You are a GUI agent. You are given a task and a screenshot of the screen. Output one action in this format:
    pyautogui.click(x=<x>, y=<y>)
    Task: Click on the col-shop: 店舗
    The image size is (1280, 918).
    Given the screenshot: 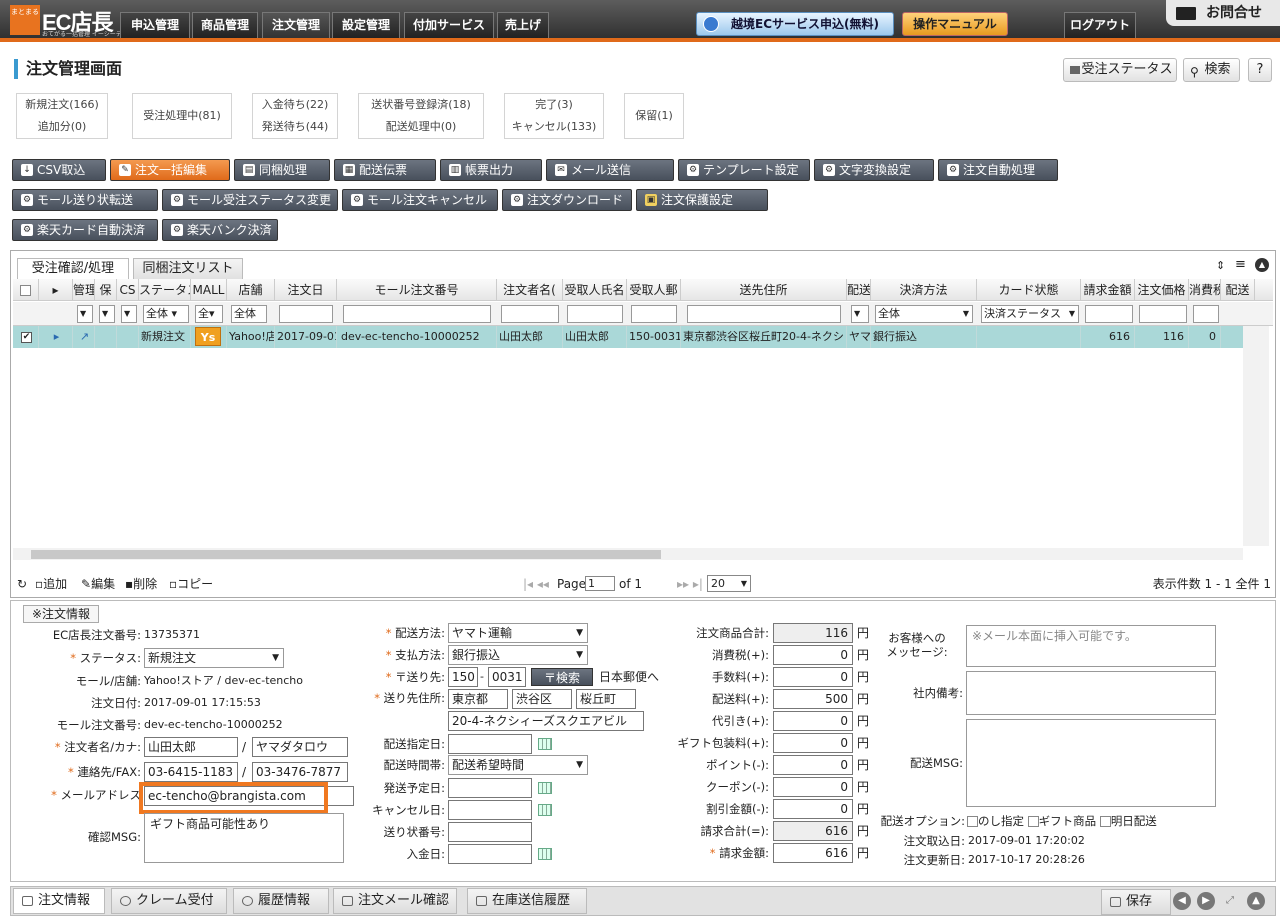 What is the action you would take?
    pyautogui.click(x=251, y=290)
    